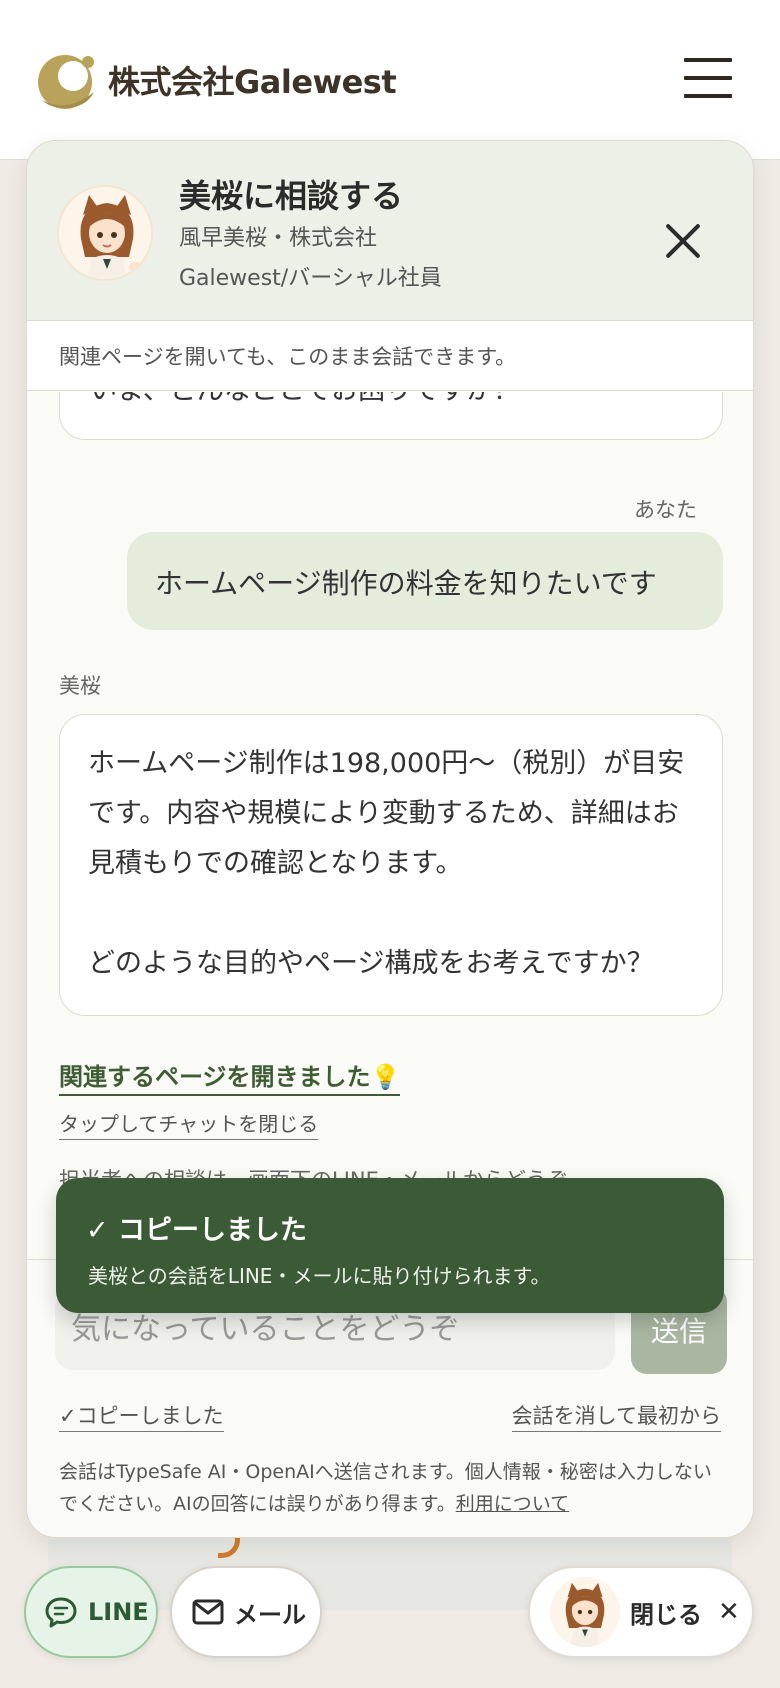 This screenshot has width=780, height=1688. What do you see at coordinates (310, 258) in the screenshot?
I see `assistant-subtitle: 風早美桜・株式会社Galewest/バーシャル社員` at bounding box center [310, 258].